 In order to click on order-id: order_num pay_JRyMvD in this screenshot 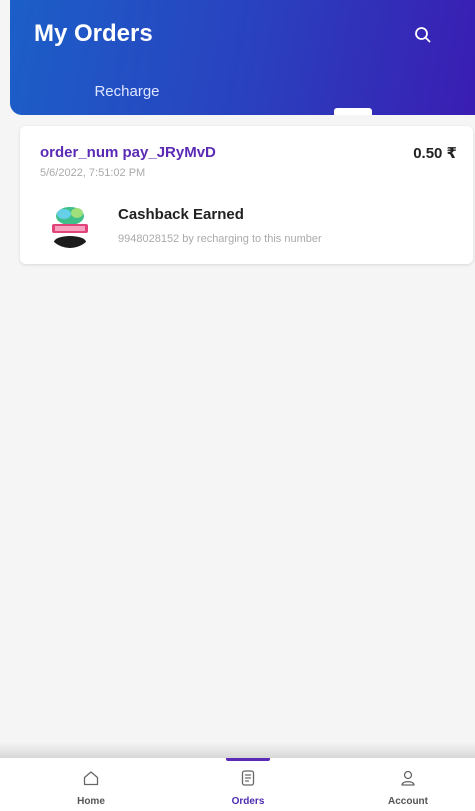, I will do `click(128, 152)`.